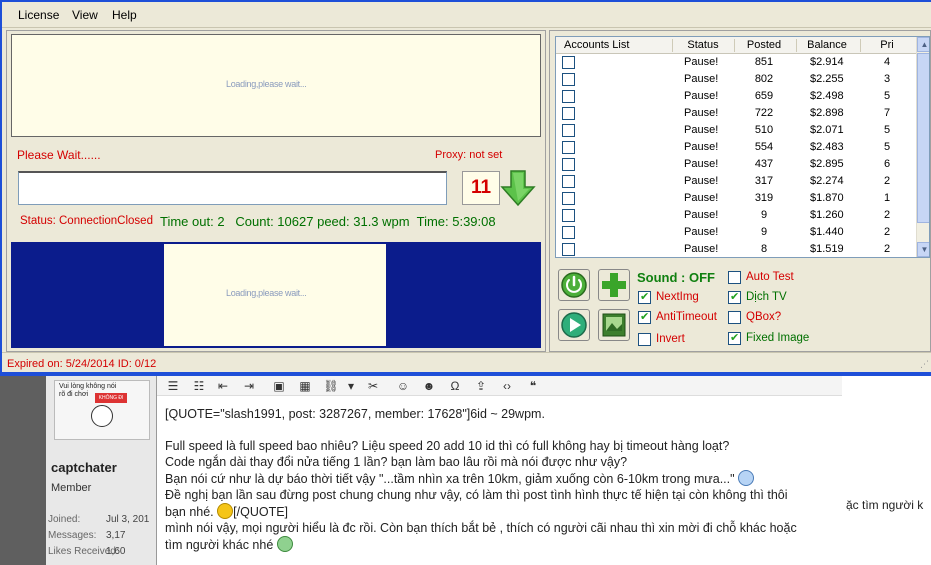 Image resolution: width=931 pixels, height=565 pixels. What do you see at coordinates (518, 188) in the screenshot?
I see `down-arrow-icon` at bounding box center [518, 188].